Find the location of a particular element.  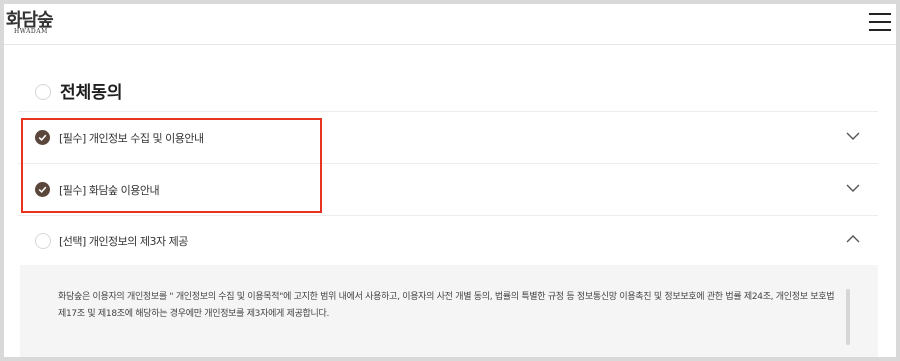

all-agree-row: 전체동의 is located at coordinates (448, 88).